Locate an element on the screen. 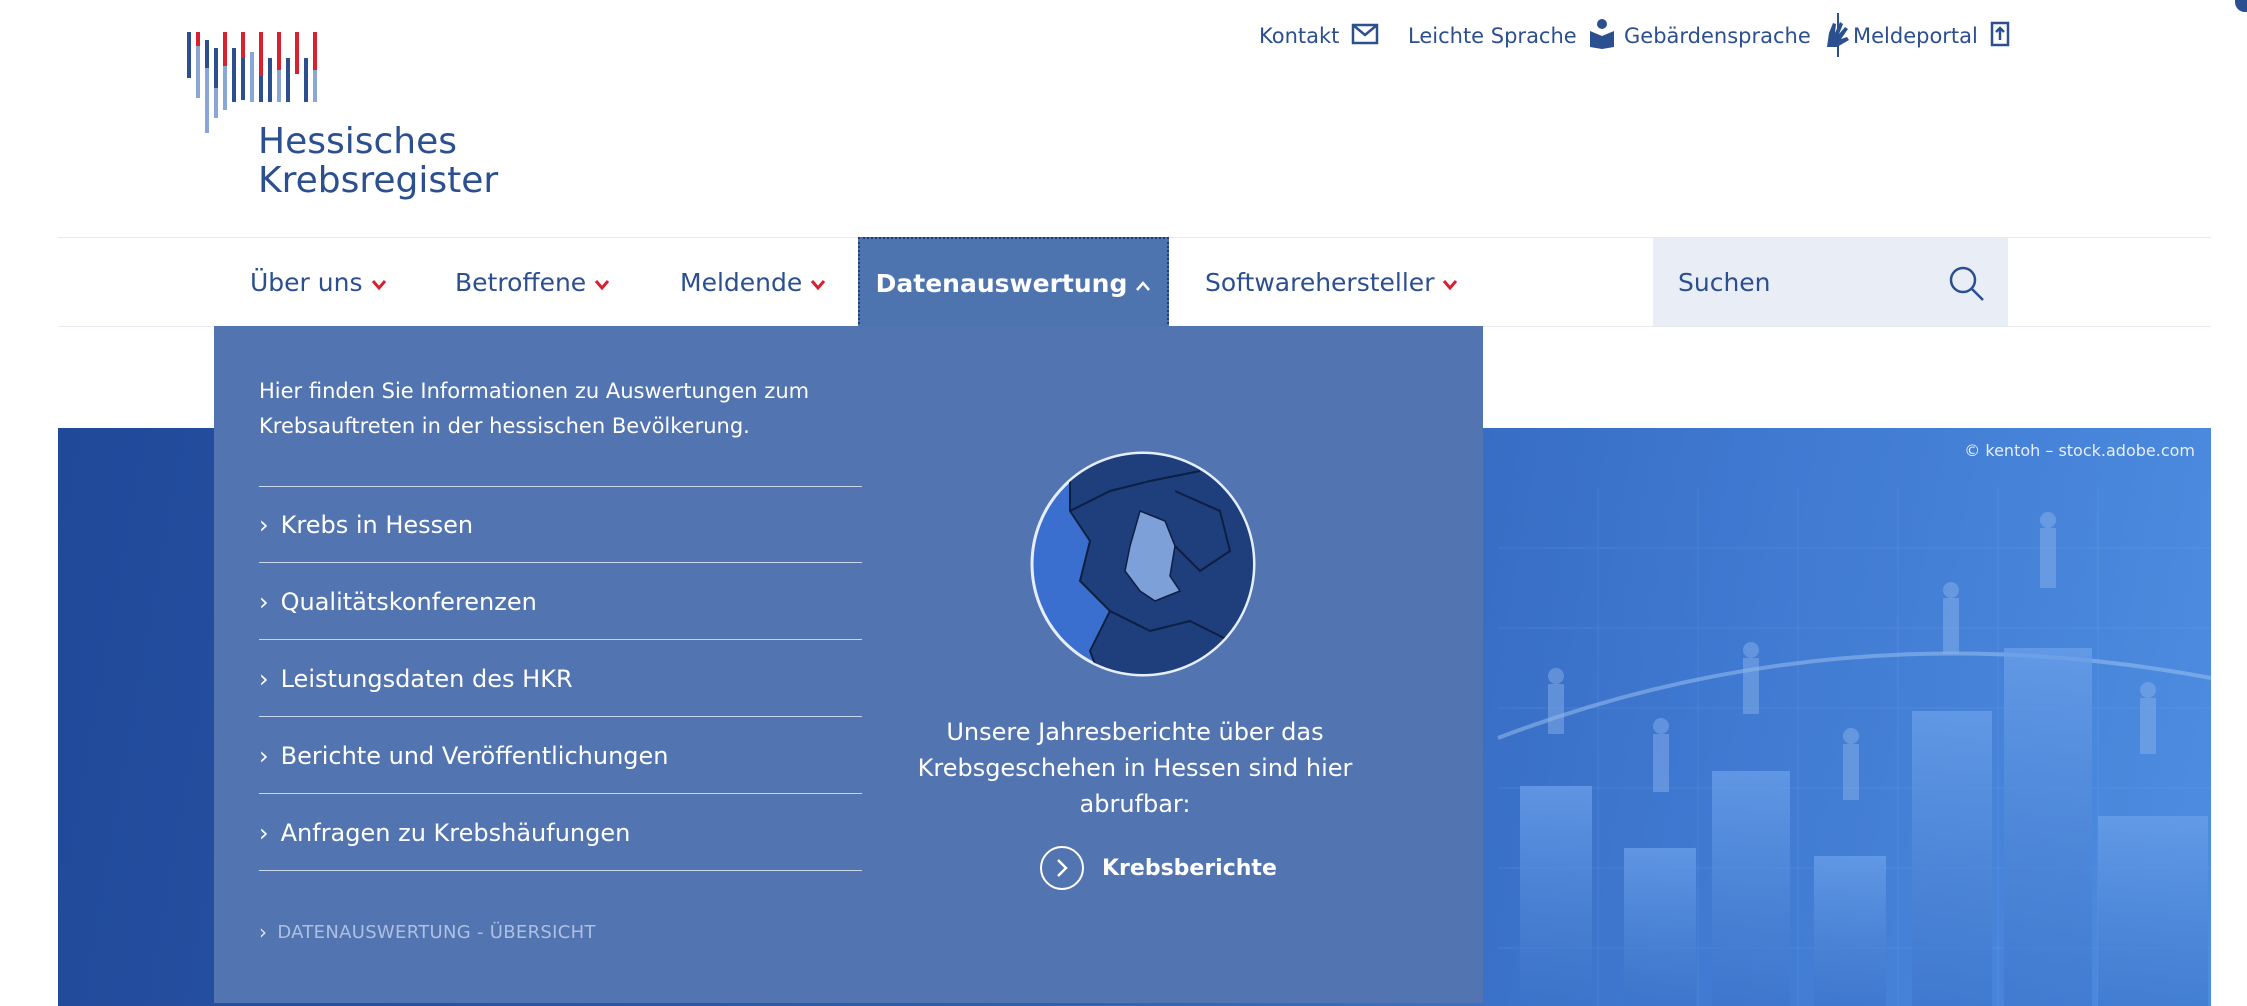  nav-label-datenauswertung: Datenauswertung is located at coordinates (1001, 283).